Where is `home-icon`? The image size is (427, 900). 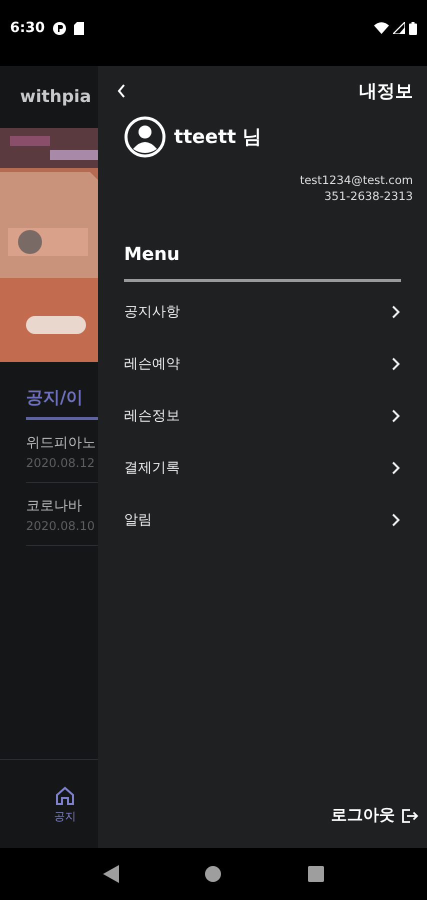 home-icon is located at coordinates (65, 795).